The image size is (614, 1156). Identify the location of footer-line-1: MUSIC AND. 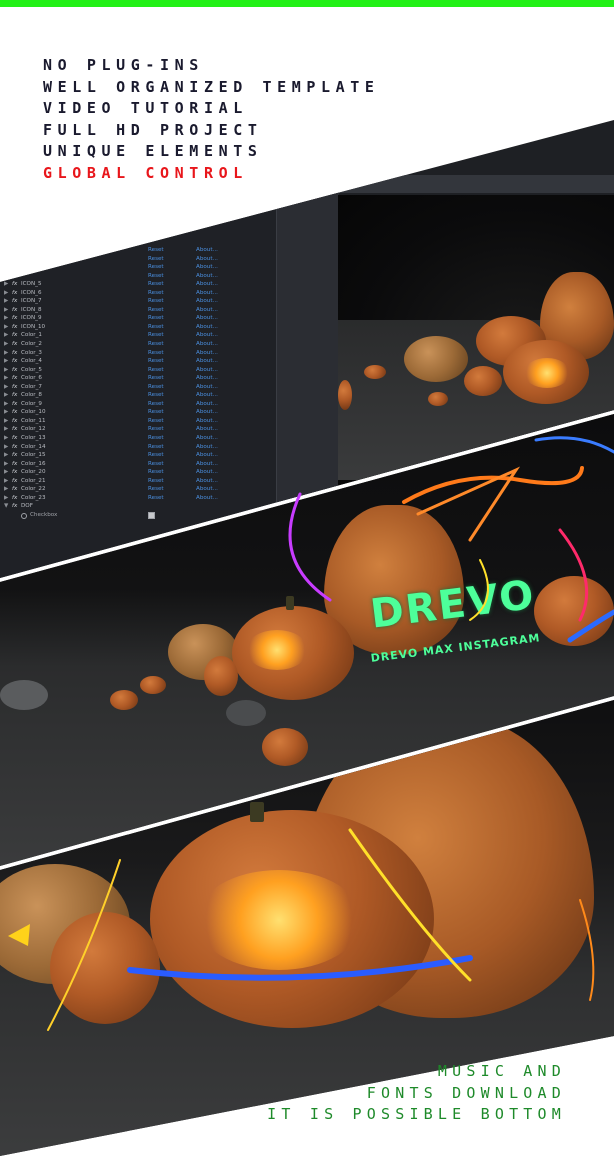
(501, 1071).